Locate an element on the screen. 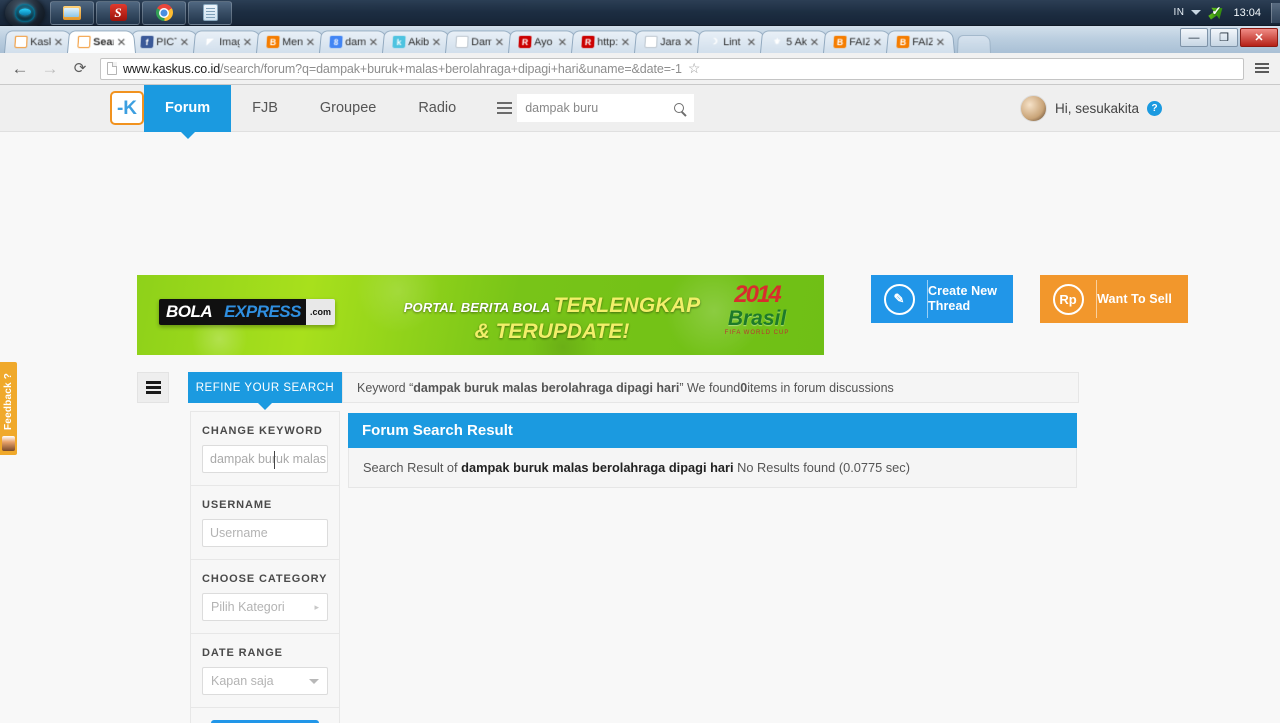  show-desktop-button is located at coordinates (1275, 12).